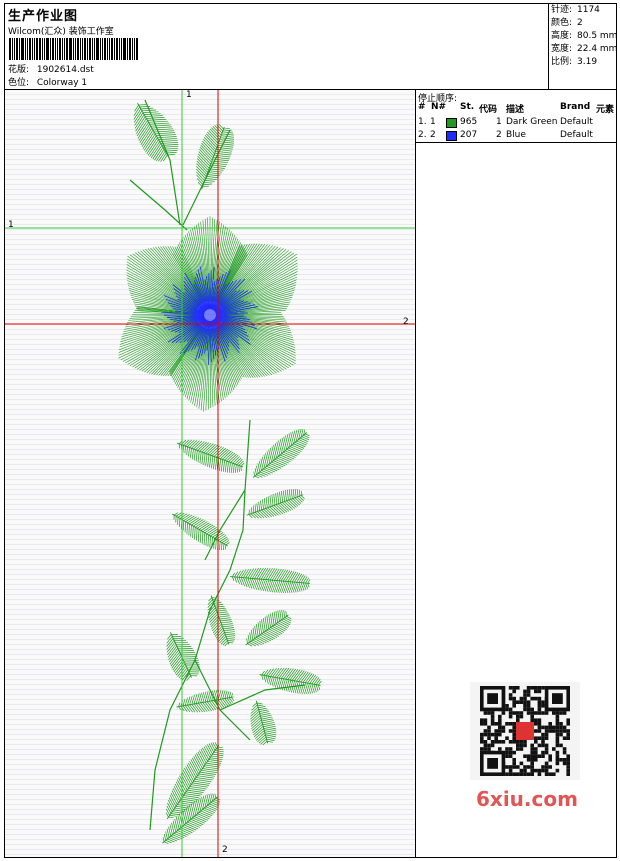 The height and width of the screenshot is (861, 620). Describe the element at coordinates (605, 110) in the screenshot. I see `col-element: 元素` at that location.